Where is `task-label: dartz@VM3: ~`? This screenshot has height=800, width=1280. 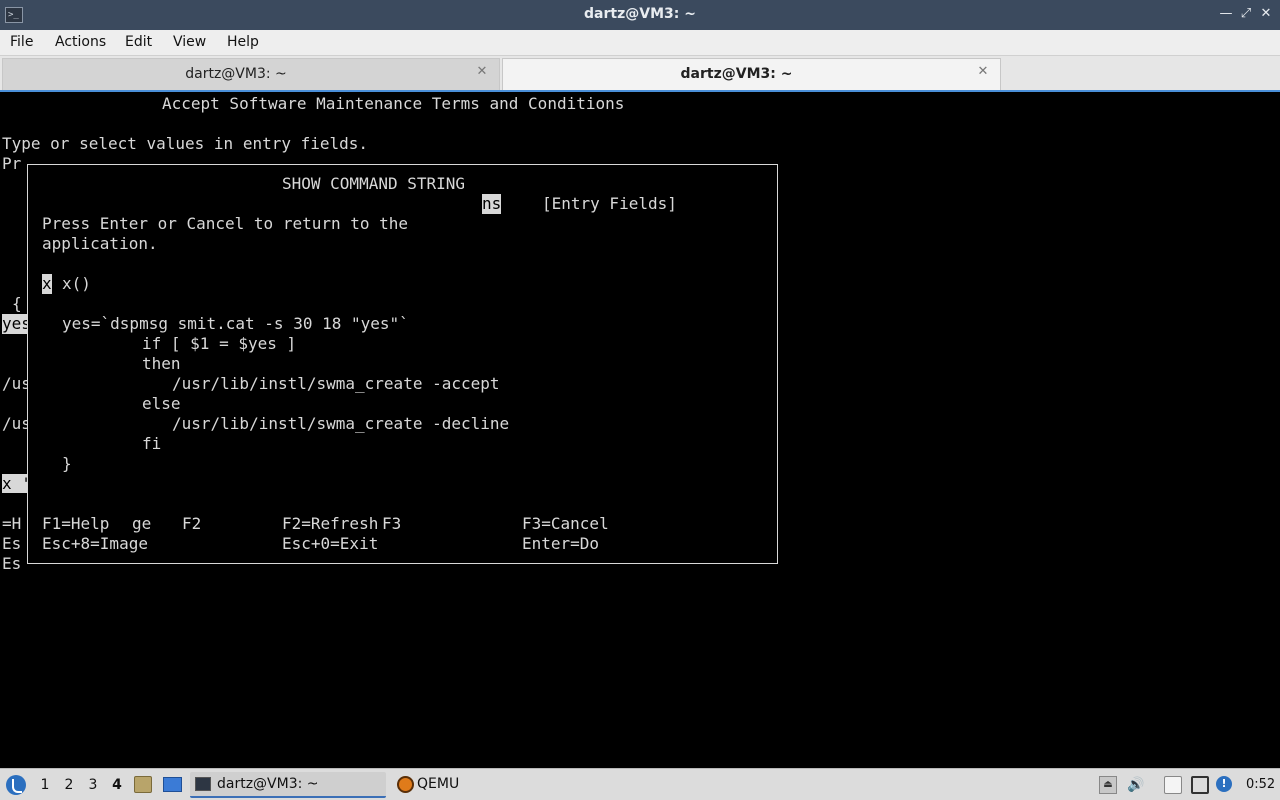 task-label: dartz@VM3: ~ is located at coordinates (268, 784).